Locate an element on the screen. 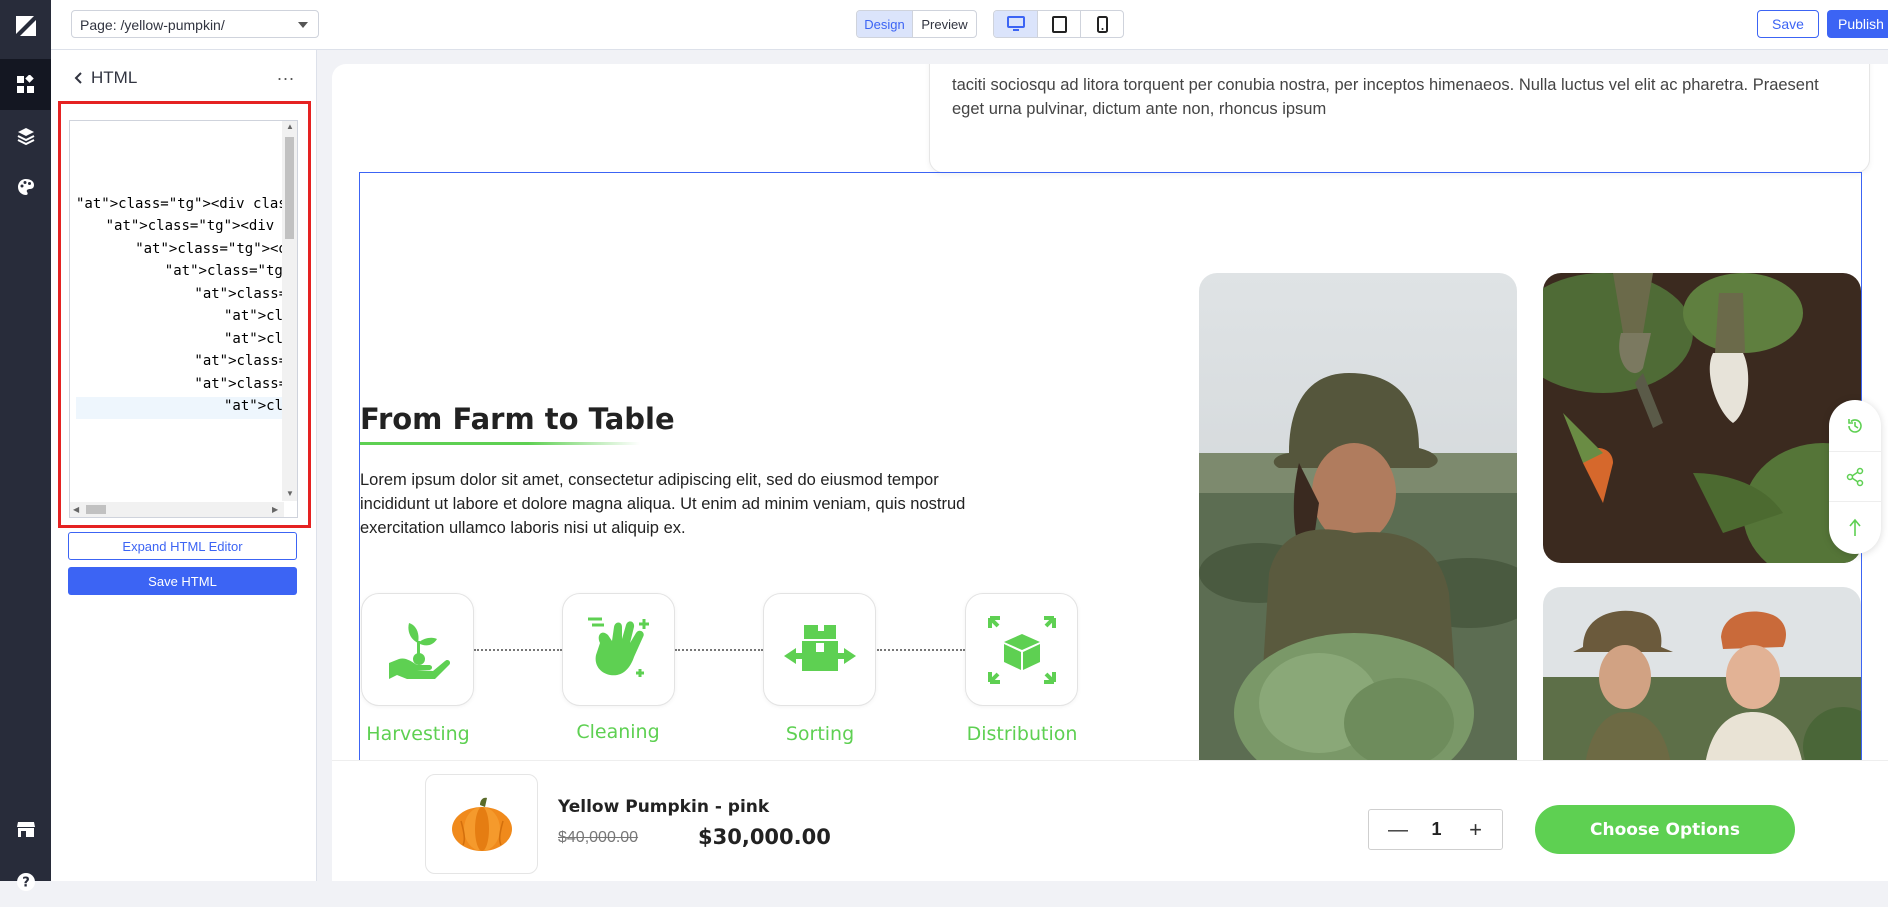 The height and width of the screenshot is (907, 1888). mobile-icon is located at coordinates (1102, 24).